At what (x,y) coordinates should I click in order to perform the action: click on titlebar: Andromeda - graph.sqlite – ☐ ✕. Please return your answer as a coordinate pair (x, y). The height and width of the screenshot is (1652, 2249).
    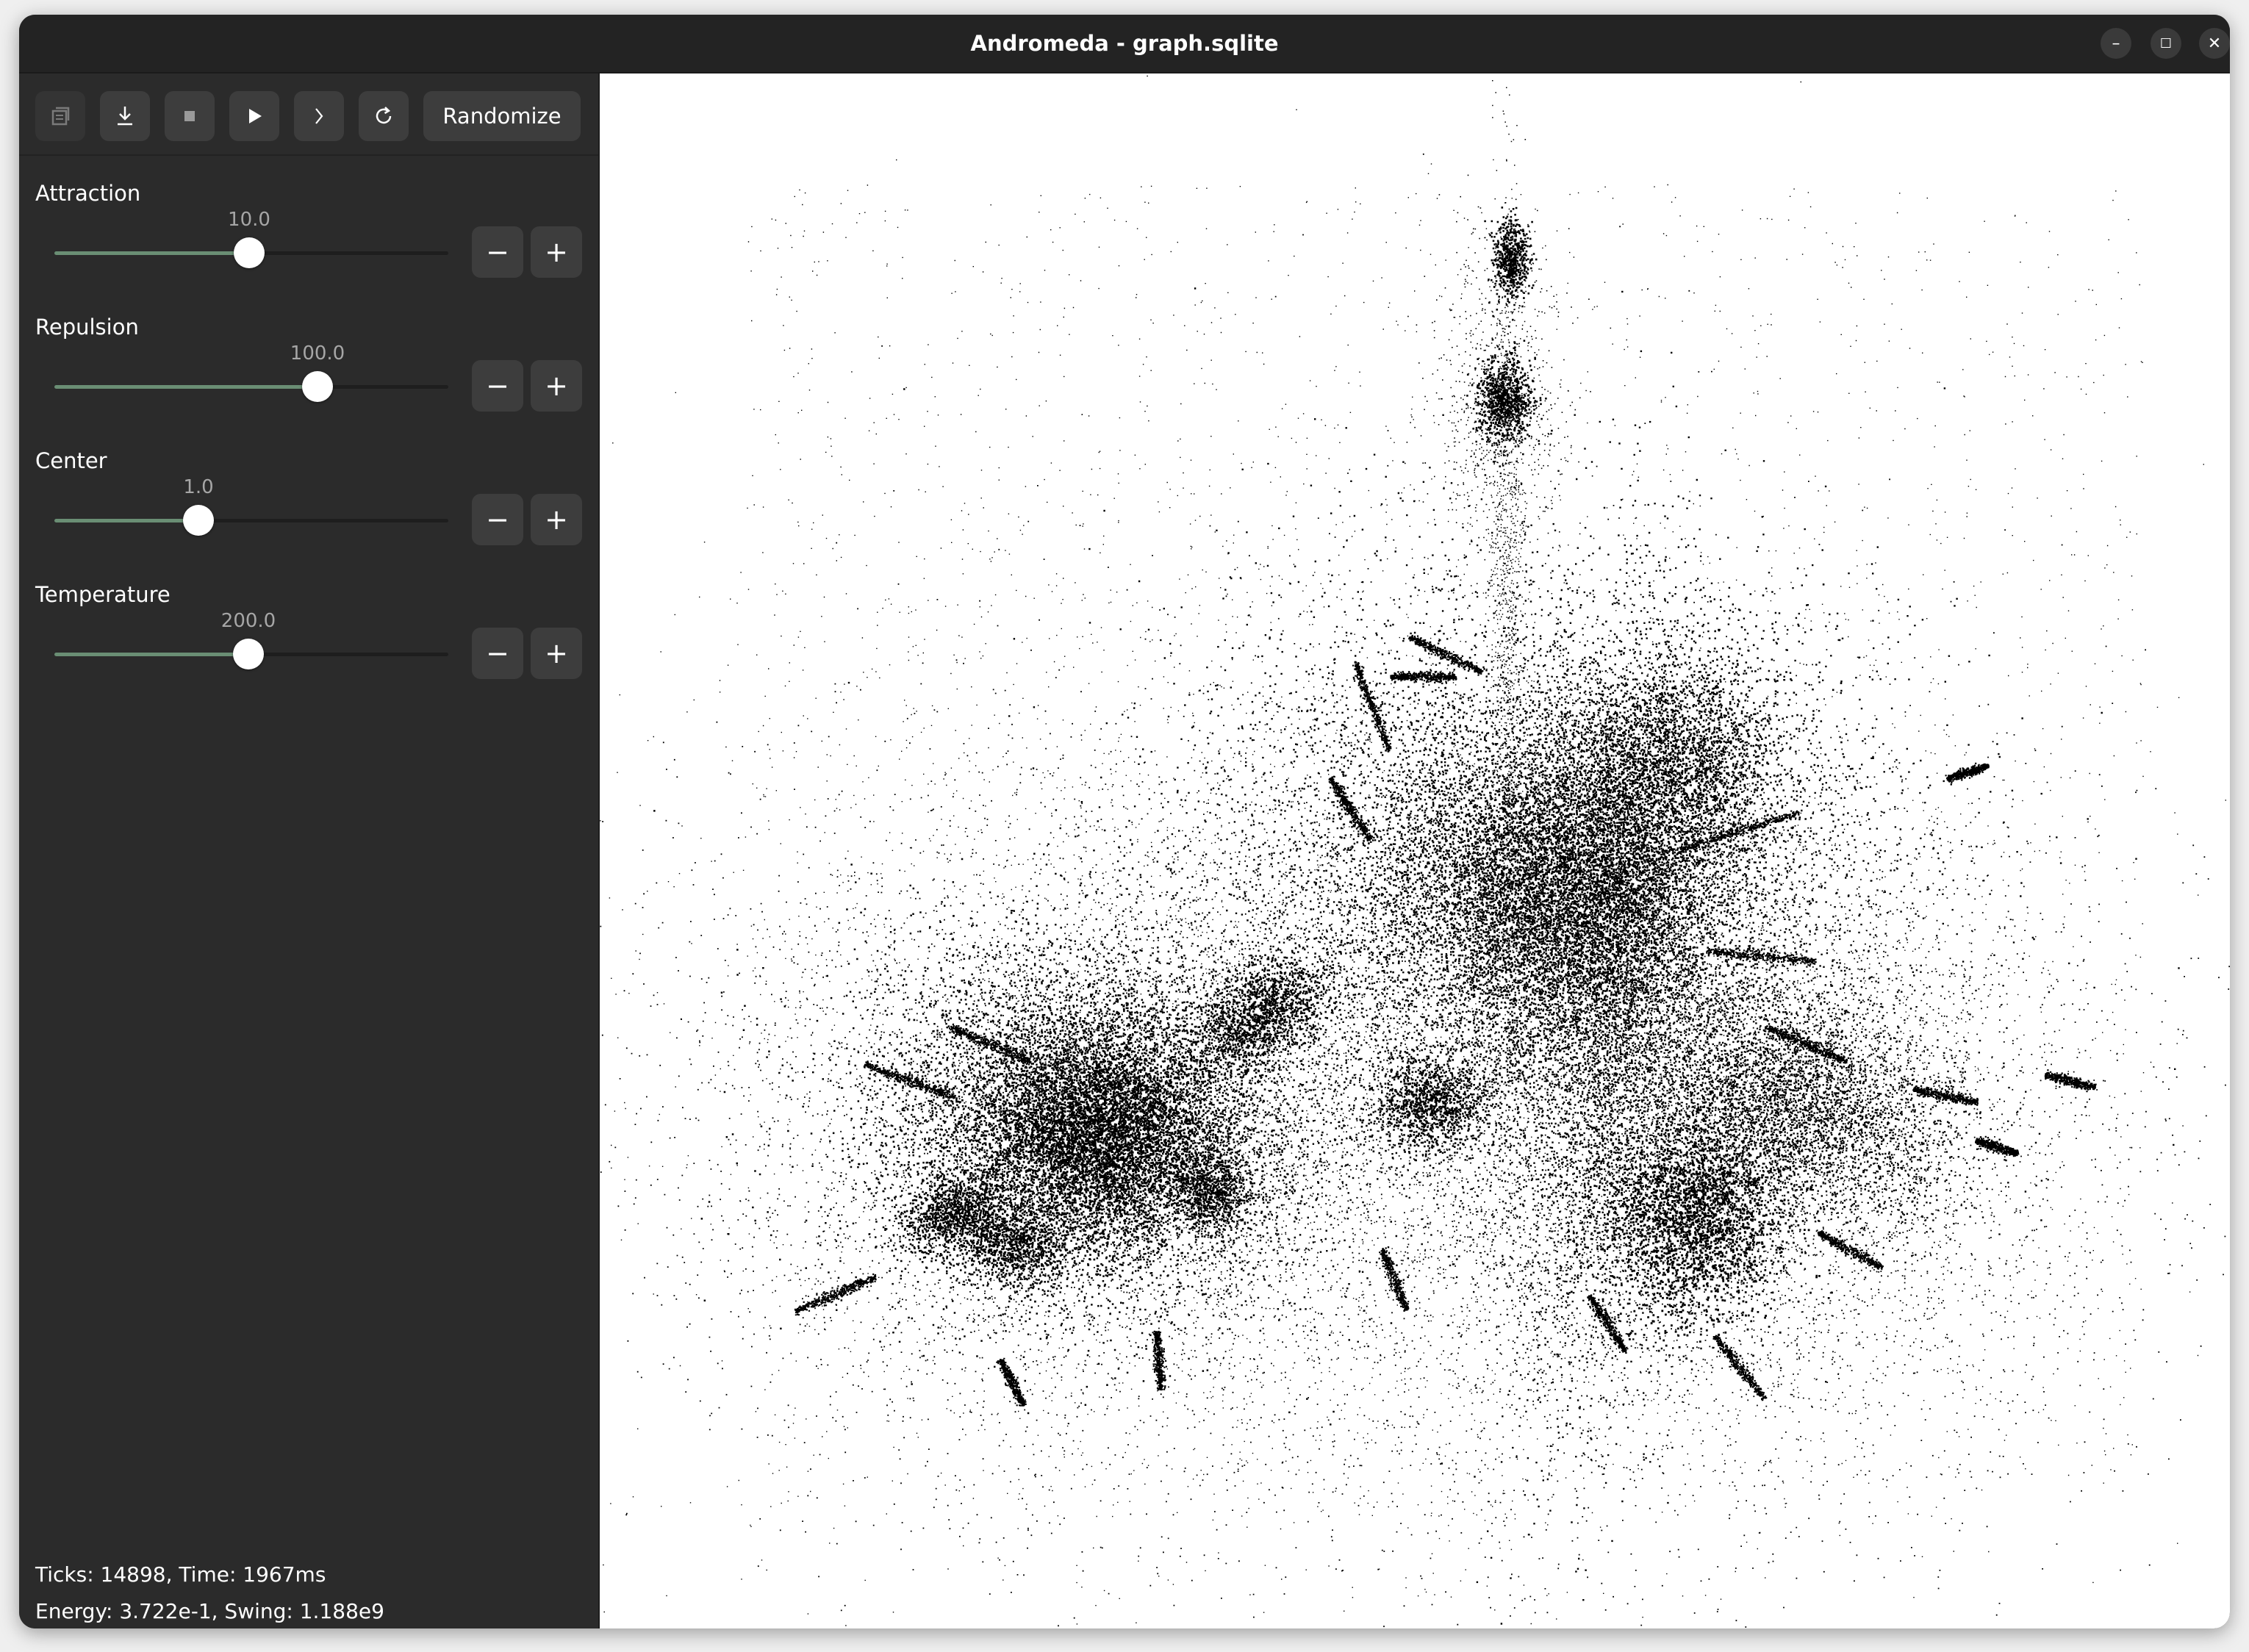
    Looking at the image, I should click on (1124, 44).